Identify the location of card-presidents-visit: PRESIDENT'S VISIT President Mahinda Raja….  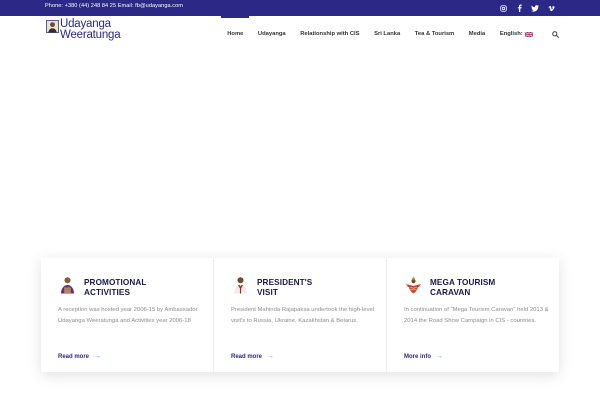
(299, 315).